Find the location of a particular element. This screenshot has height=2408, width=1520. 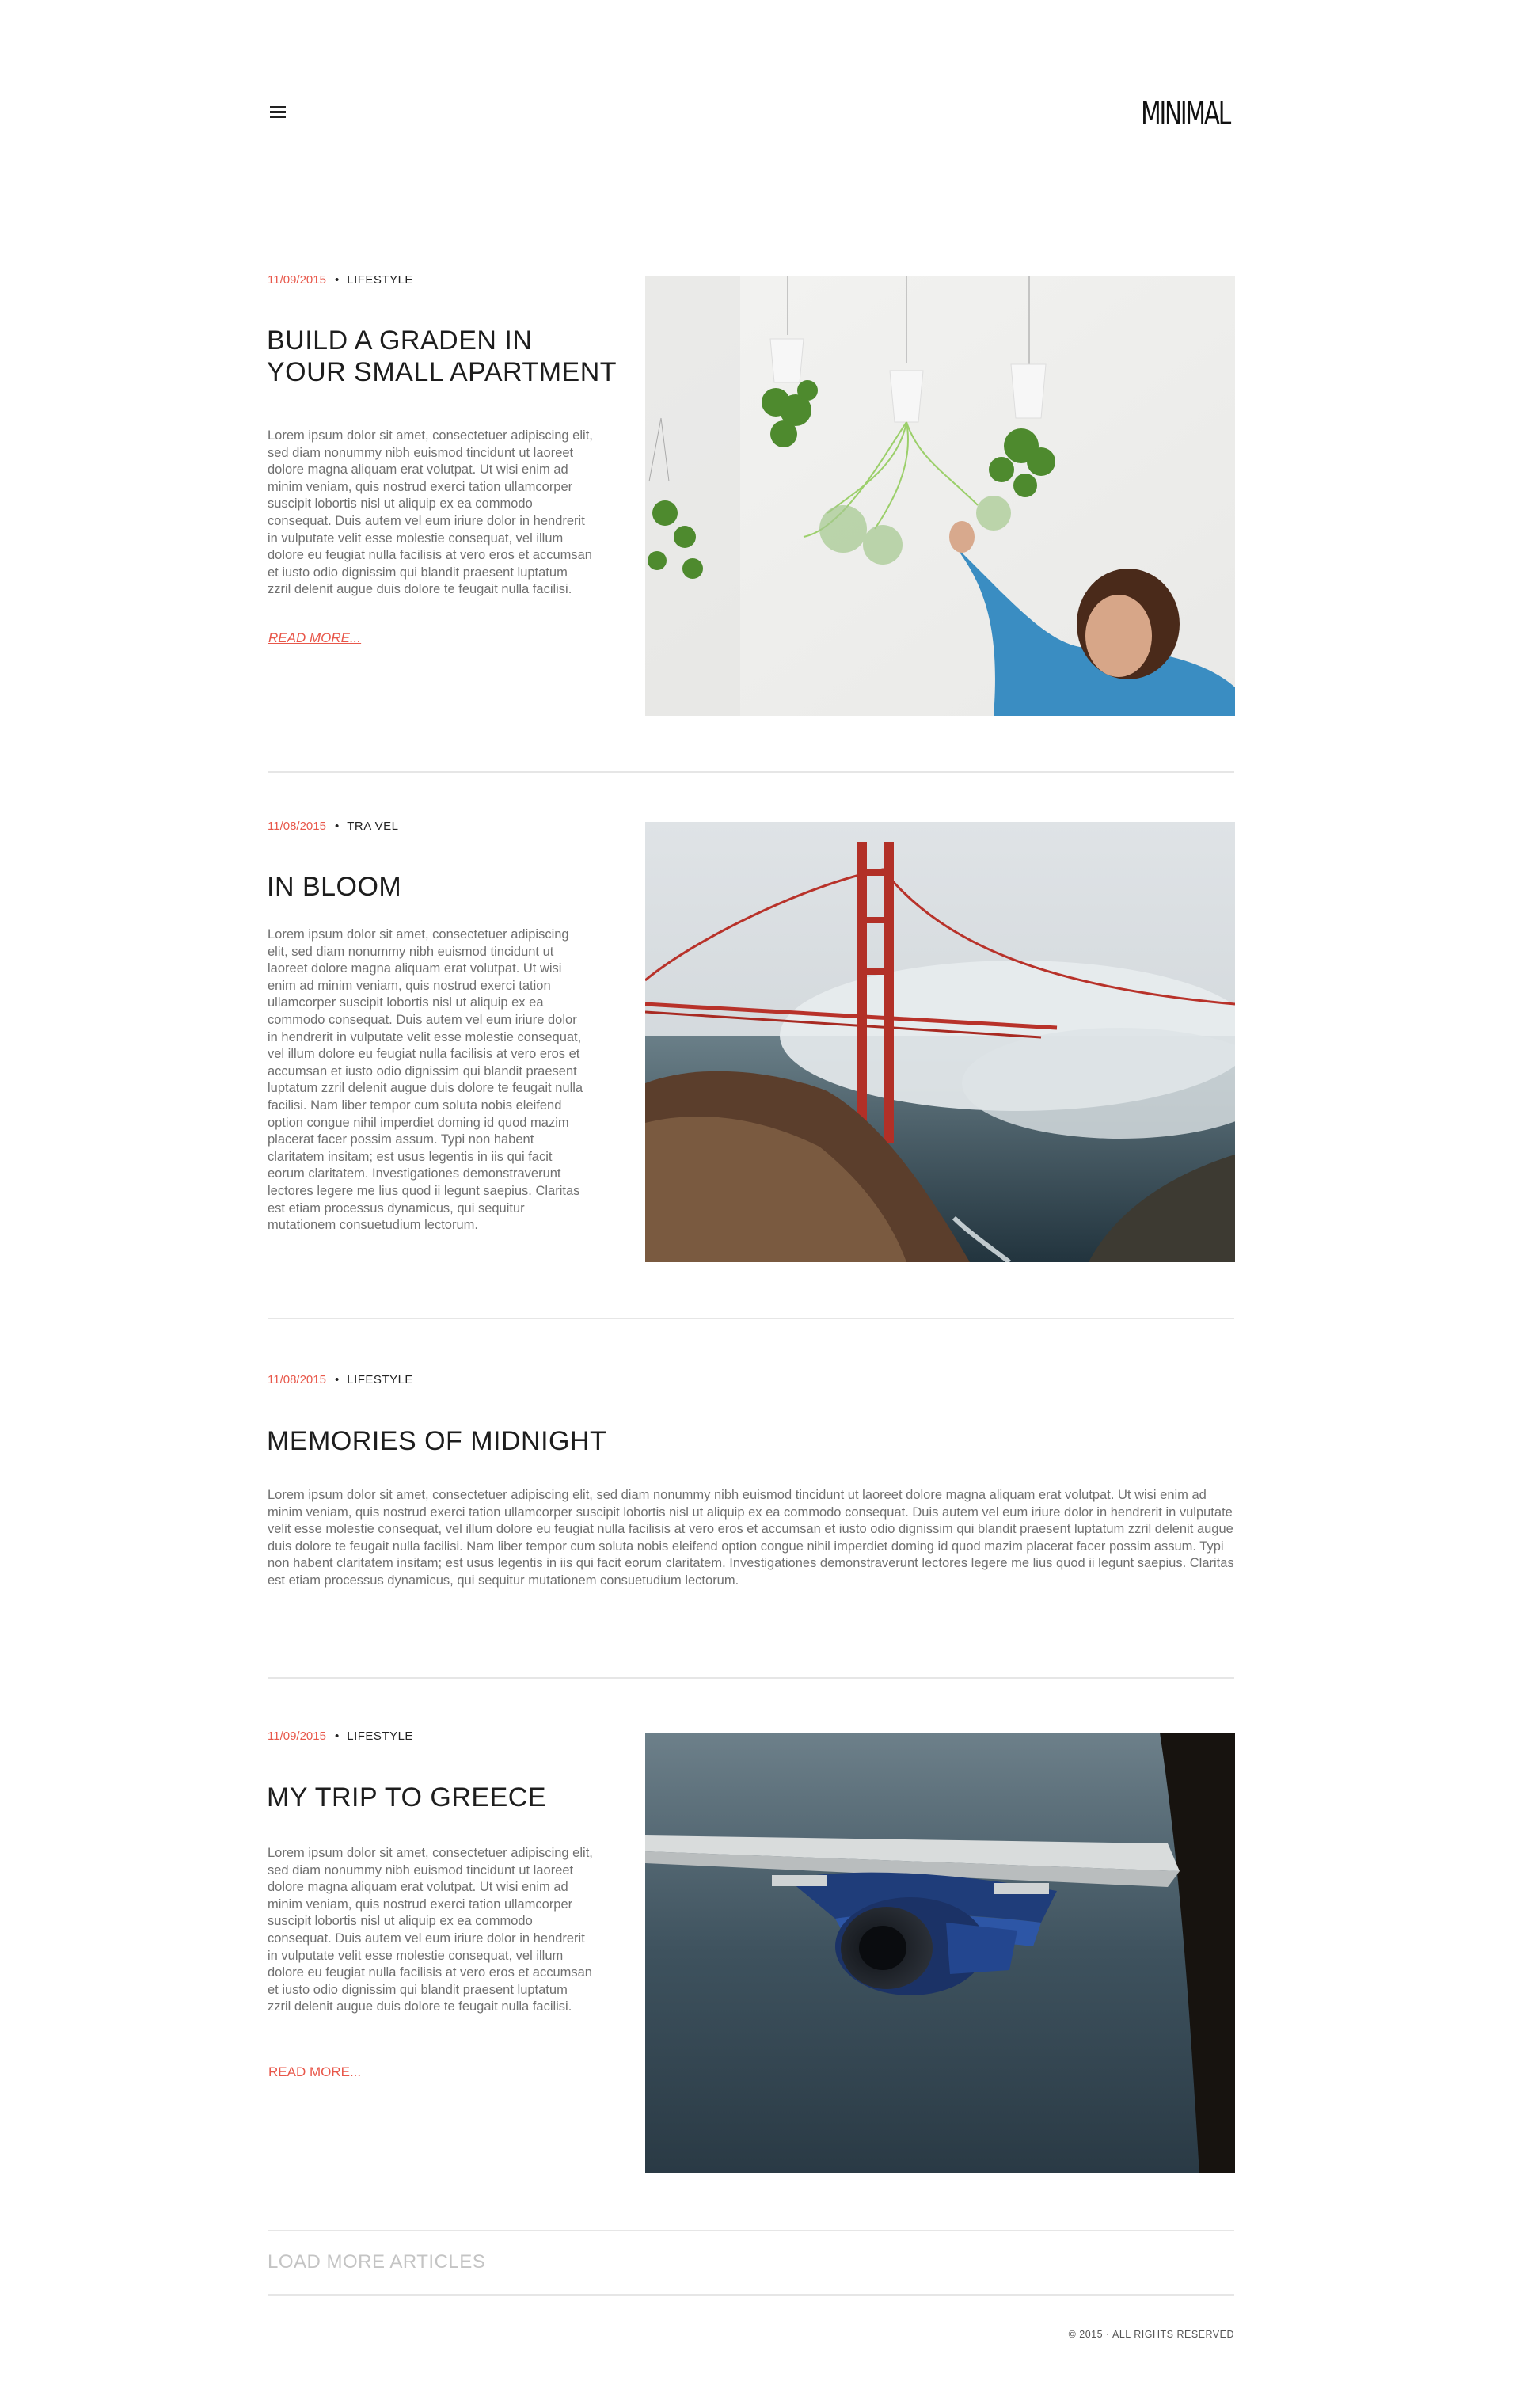

article-title: BUILD A GRADEN IN YOUR SMALL APARTMENT is located at coordinates (442, 356).